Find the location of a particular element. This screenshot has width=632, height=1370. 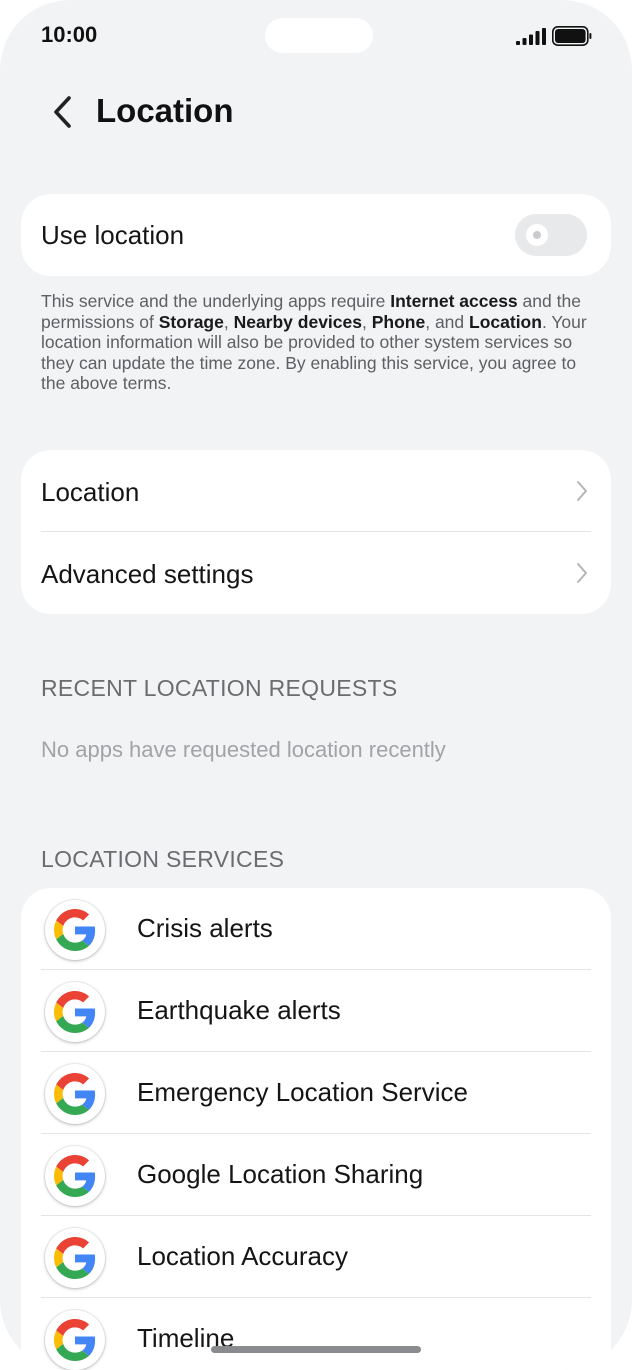

desc-text: , and is located at coordinates (447, 321).